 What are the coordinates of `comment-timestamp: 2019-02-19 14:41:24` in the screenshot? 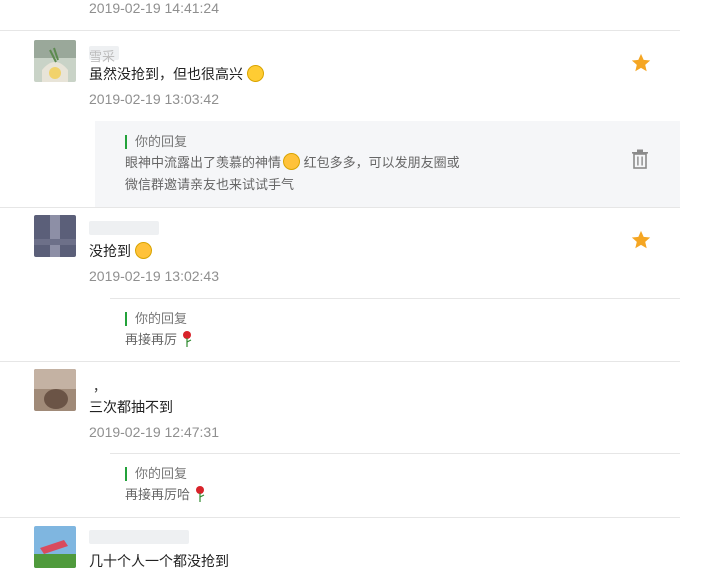 It's located at (154, 8).